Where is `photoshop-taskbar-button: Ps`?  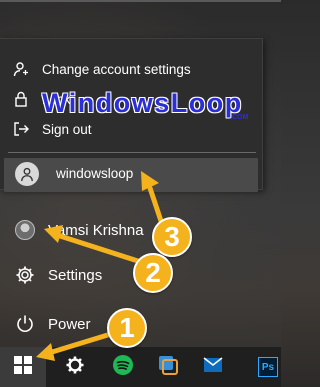
photoshop-taskbar-button: Ps is located at coordinates (268, 367).